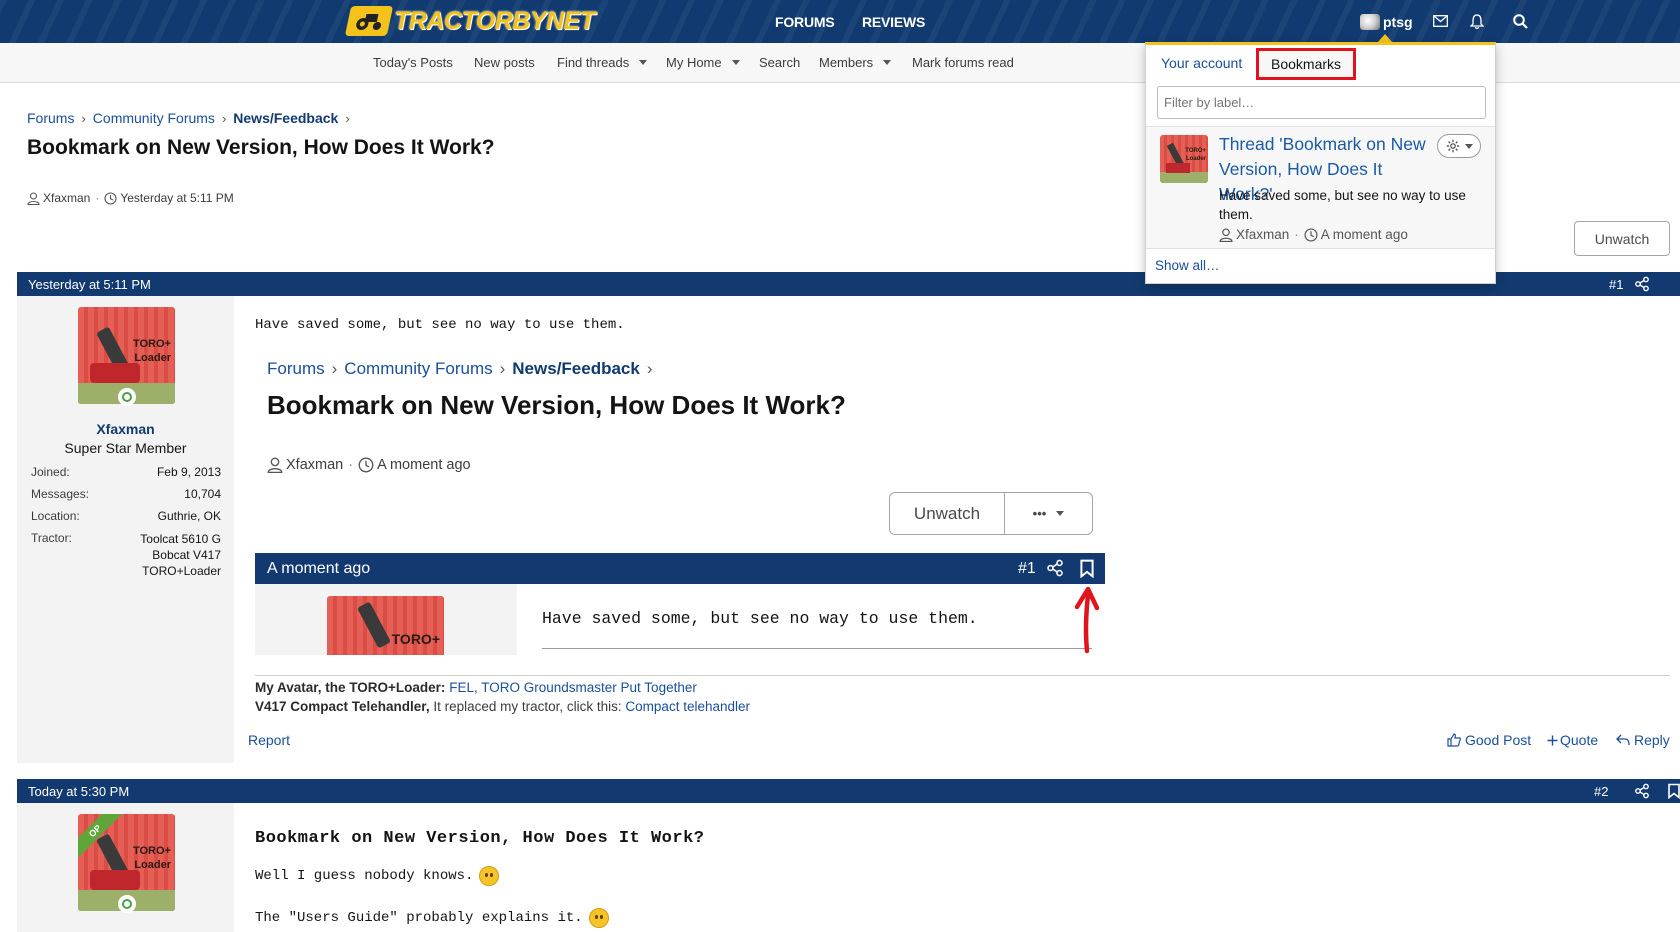 The image size is (1680, 932). I want to click on thread-start-date: Yesterday at 5:11 PM, so click(176, 198).